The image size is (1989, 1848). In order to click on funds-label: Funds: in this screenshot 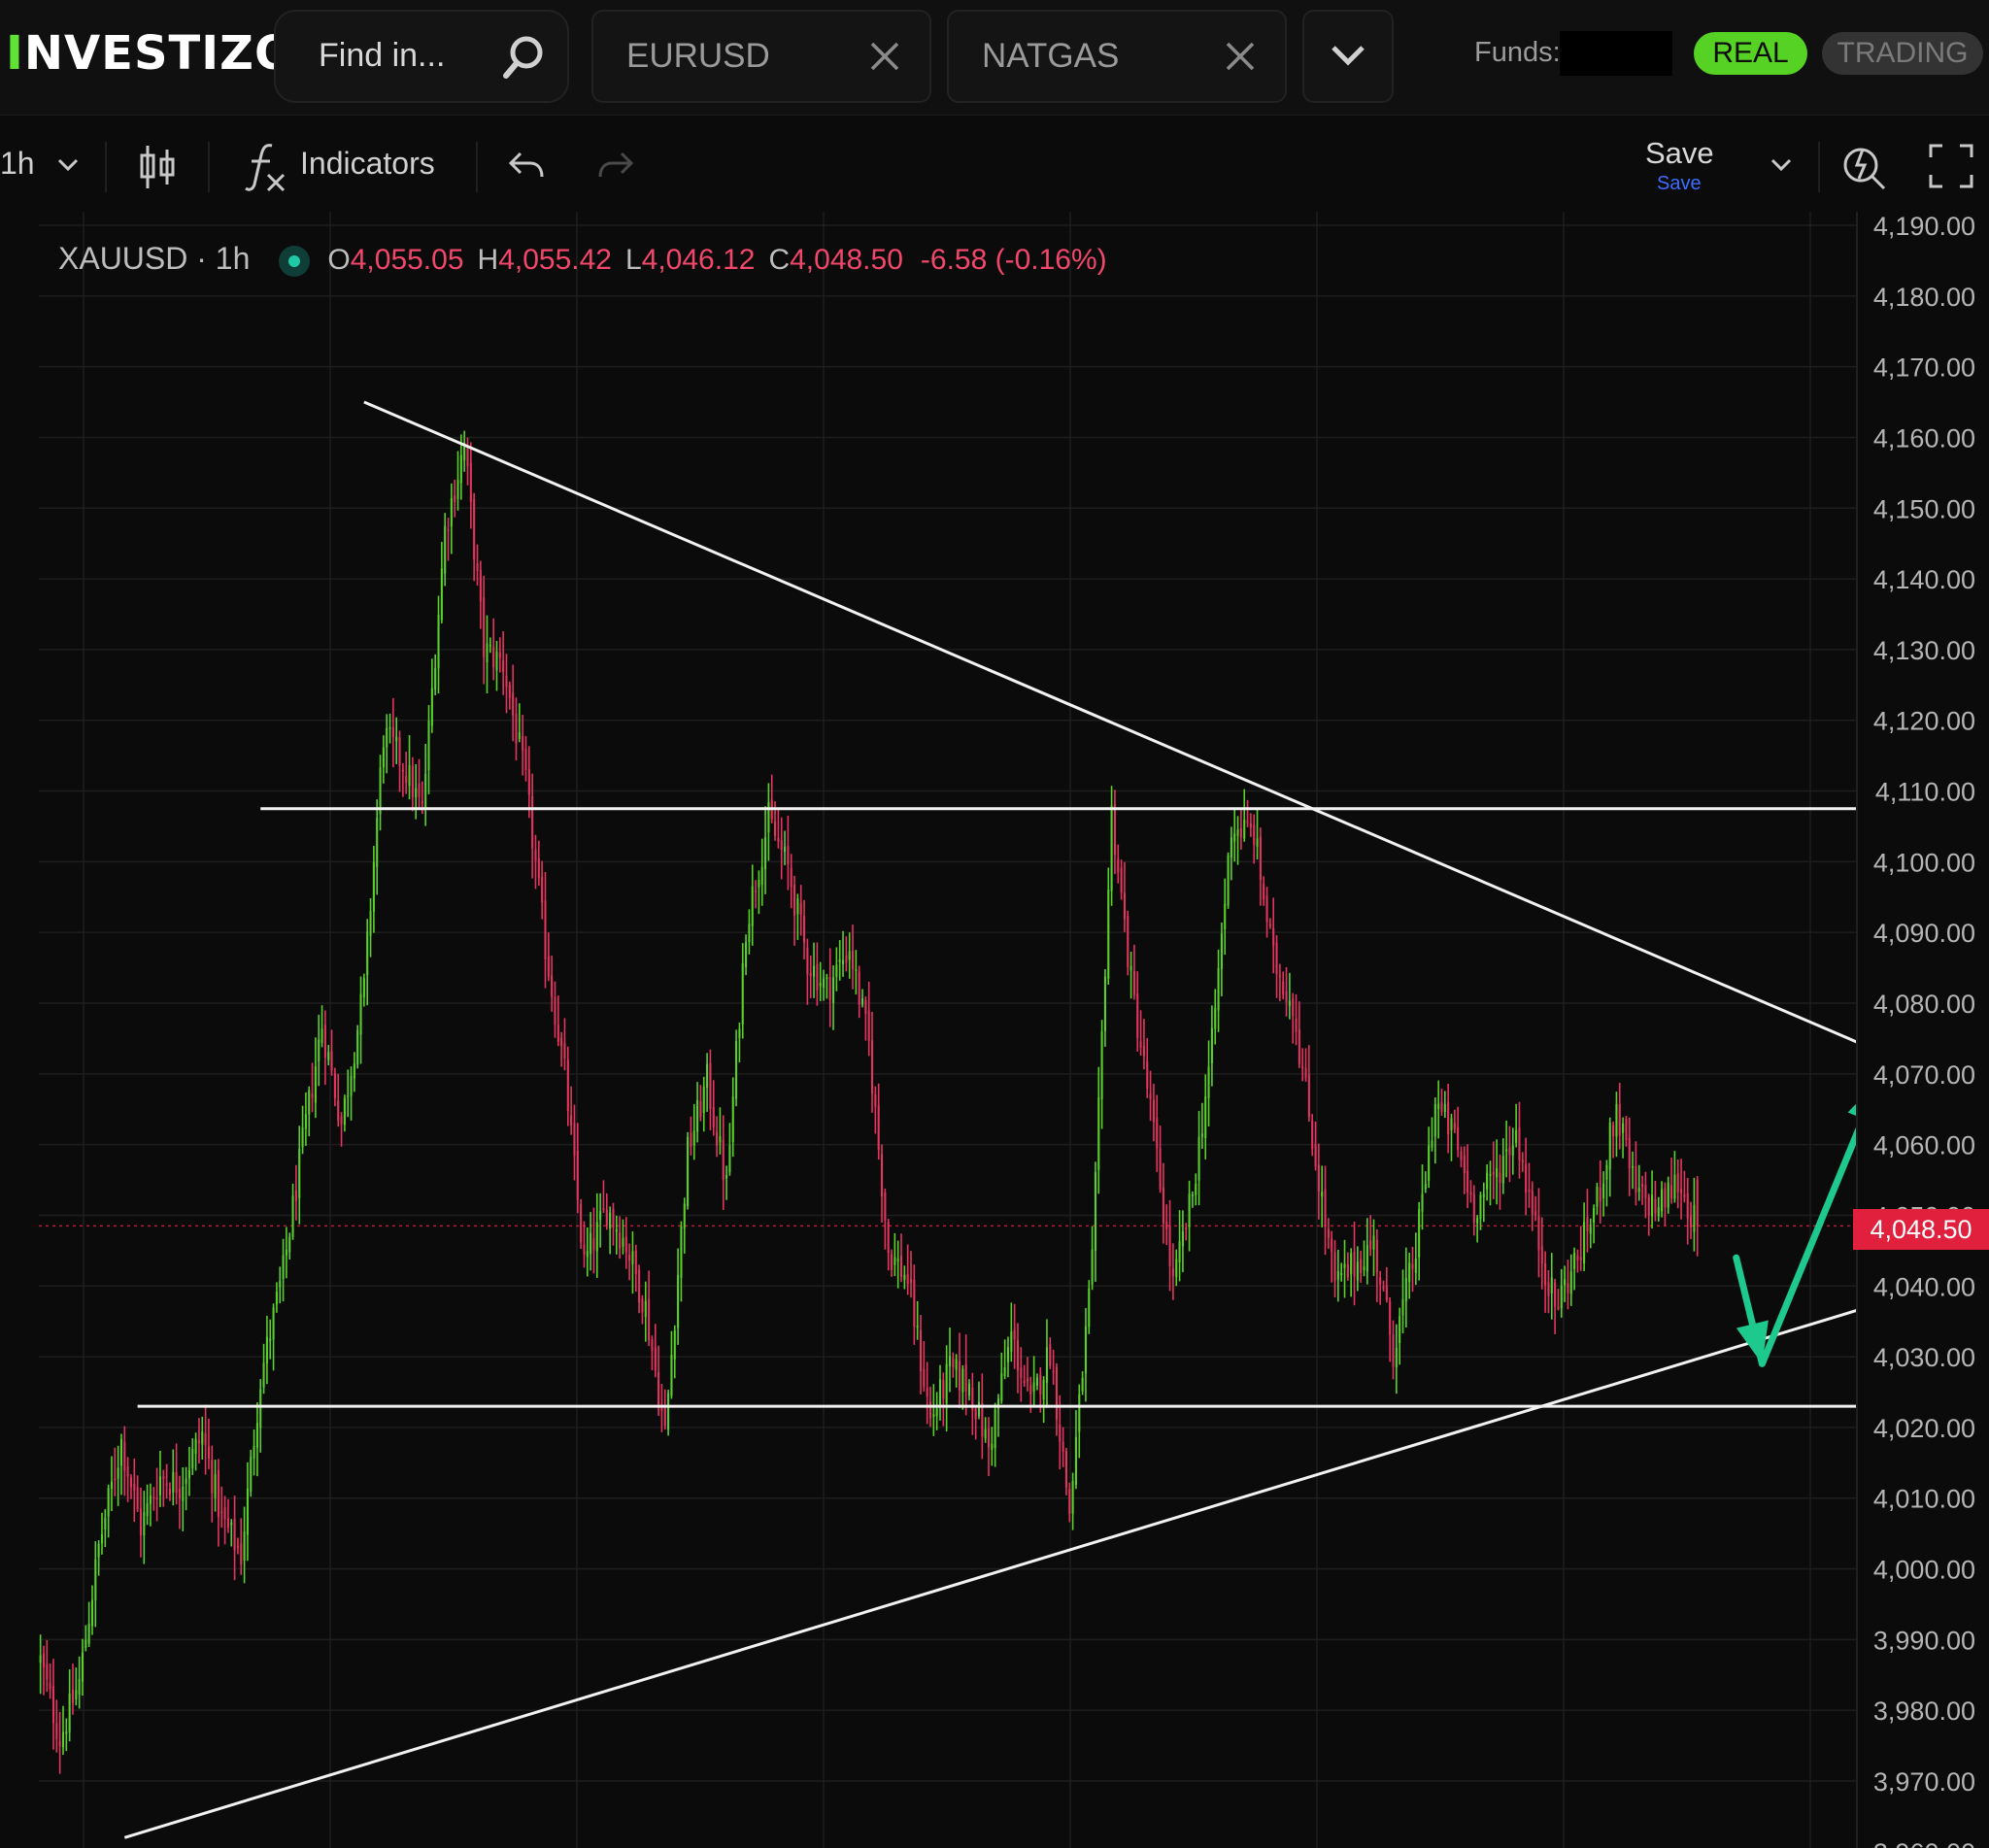, I will do `click(1517, 52)`.